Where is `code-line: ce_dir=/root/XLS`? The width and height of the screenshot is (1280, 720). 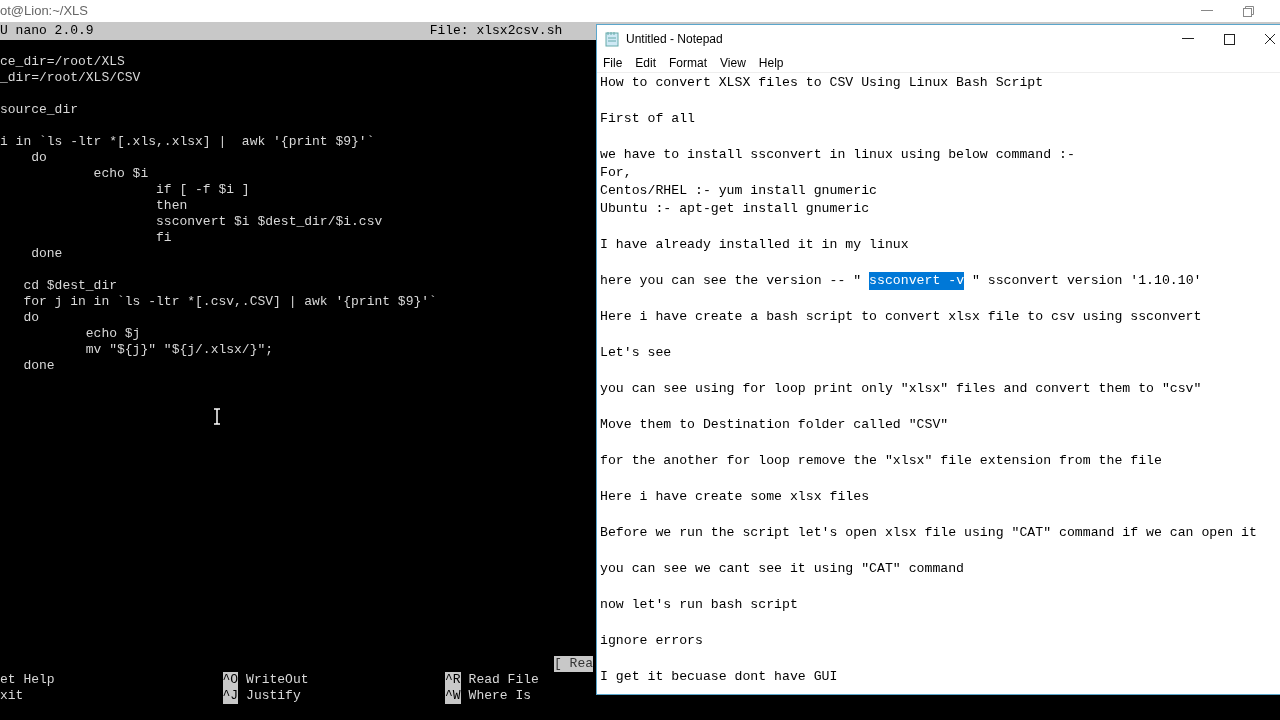 code-line: ce_dir=/root/XLS is located at coordinates (62, 62).